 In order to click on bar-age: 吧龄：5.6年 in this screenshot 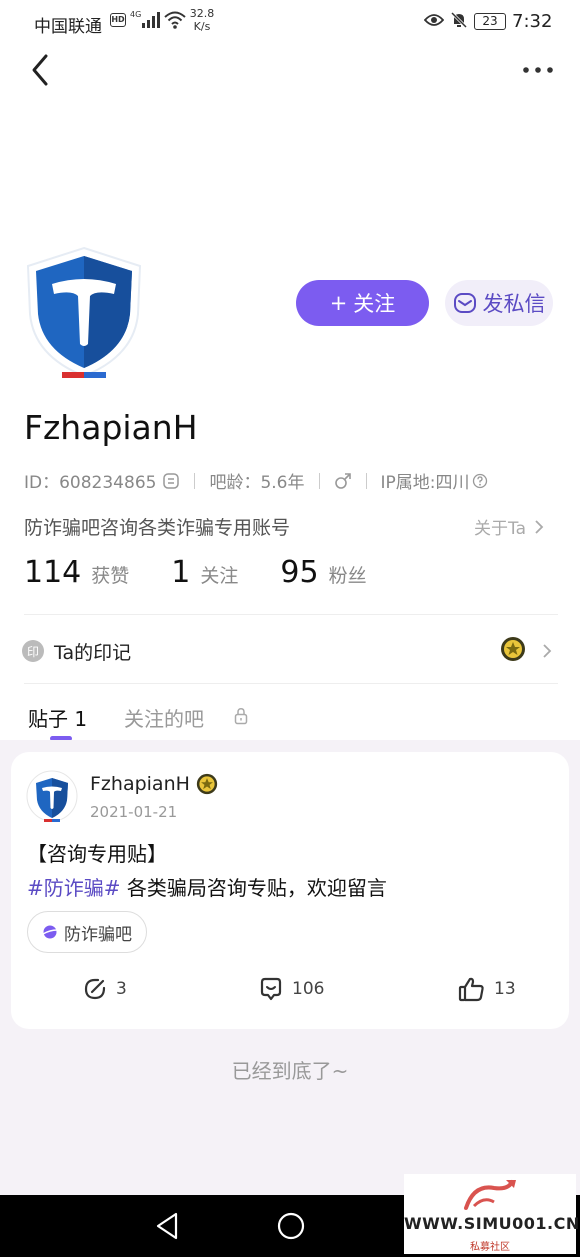, I will do `click(257, 483)`.